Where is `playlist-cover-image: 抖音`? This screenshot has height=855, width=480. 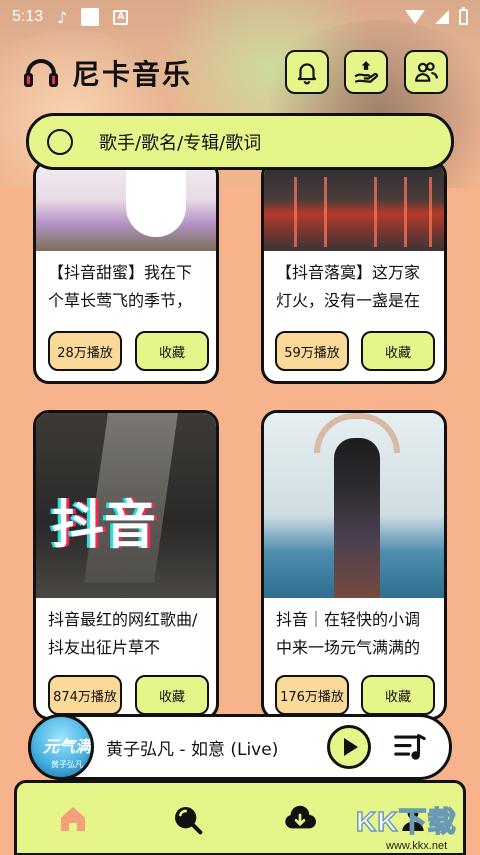
playlist-cover-image: 抖音 is located at coordinates (126, 505).